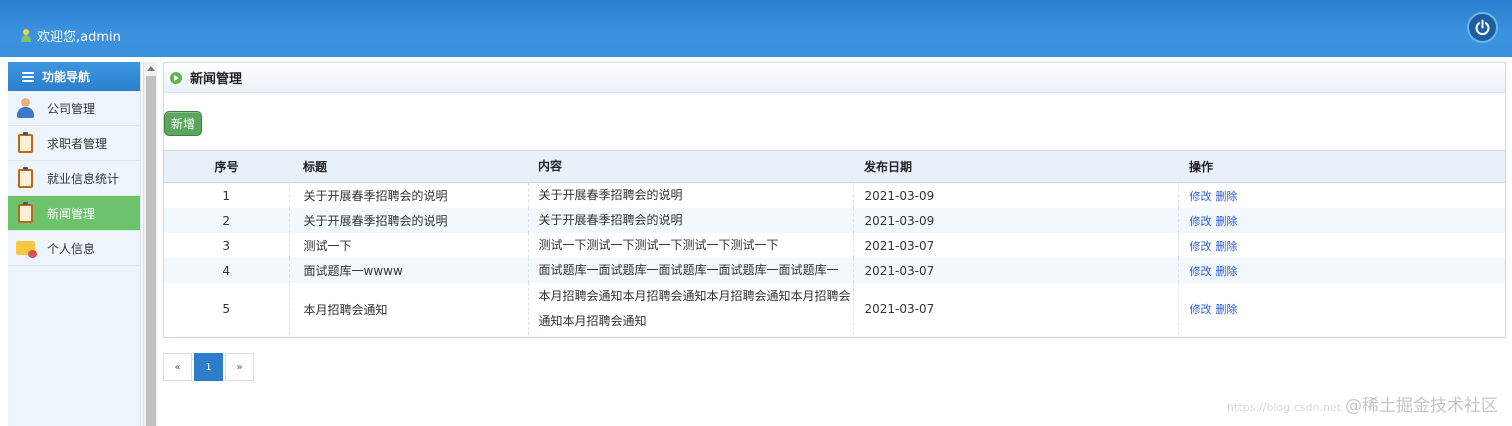  I want to click on logout-button, so click(1482, 27).